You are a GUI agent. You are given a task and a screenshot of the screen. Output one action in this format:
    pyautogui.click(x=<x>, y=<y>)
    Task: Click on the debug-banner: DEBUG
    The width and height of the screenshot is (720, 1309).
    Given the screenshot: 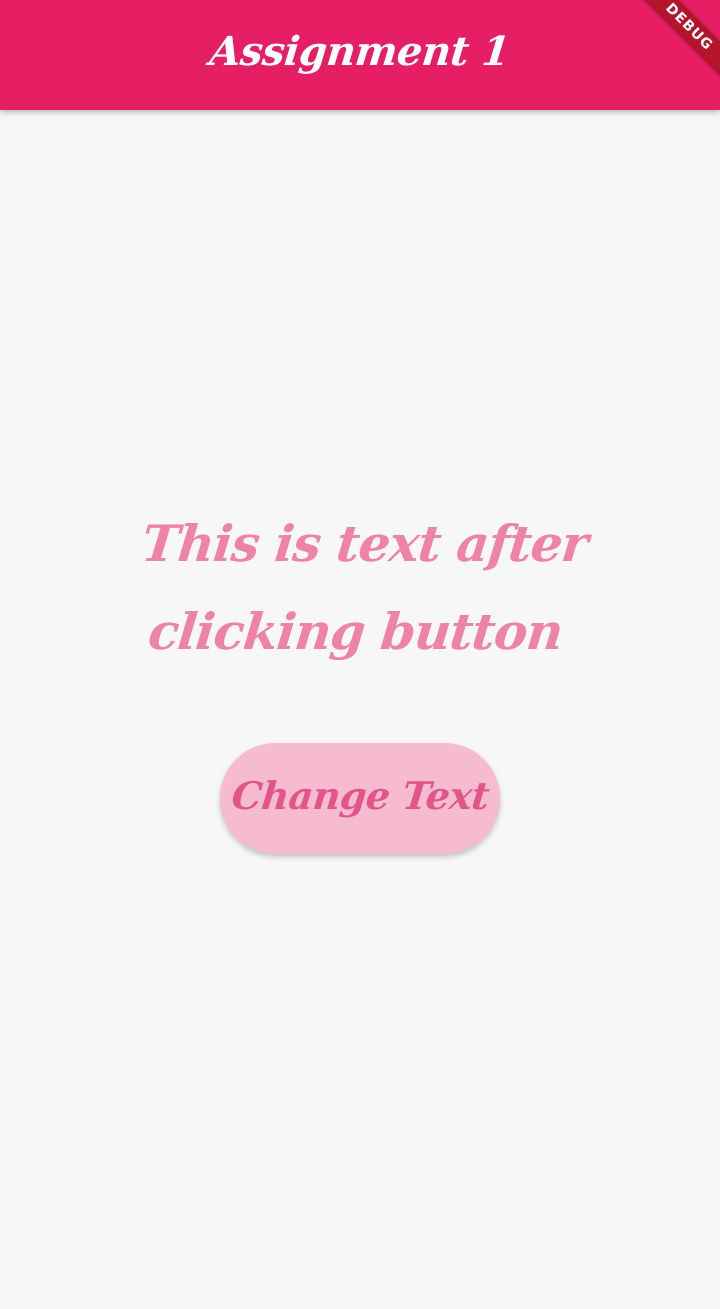 What is the action you would take?
    pyautogui.click(x=675, y=45)
    